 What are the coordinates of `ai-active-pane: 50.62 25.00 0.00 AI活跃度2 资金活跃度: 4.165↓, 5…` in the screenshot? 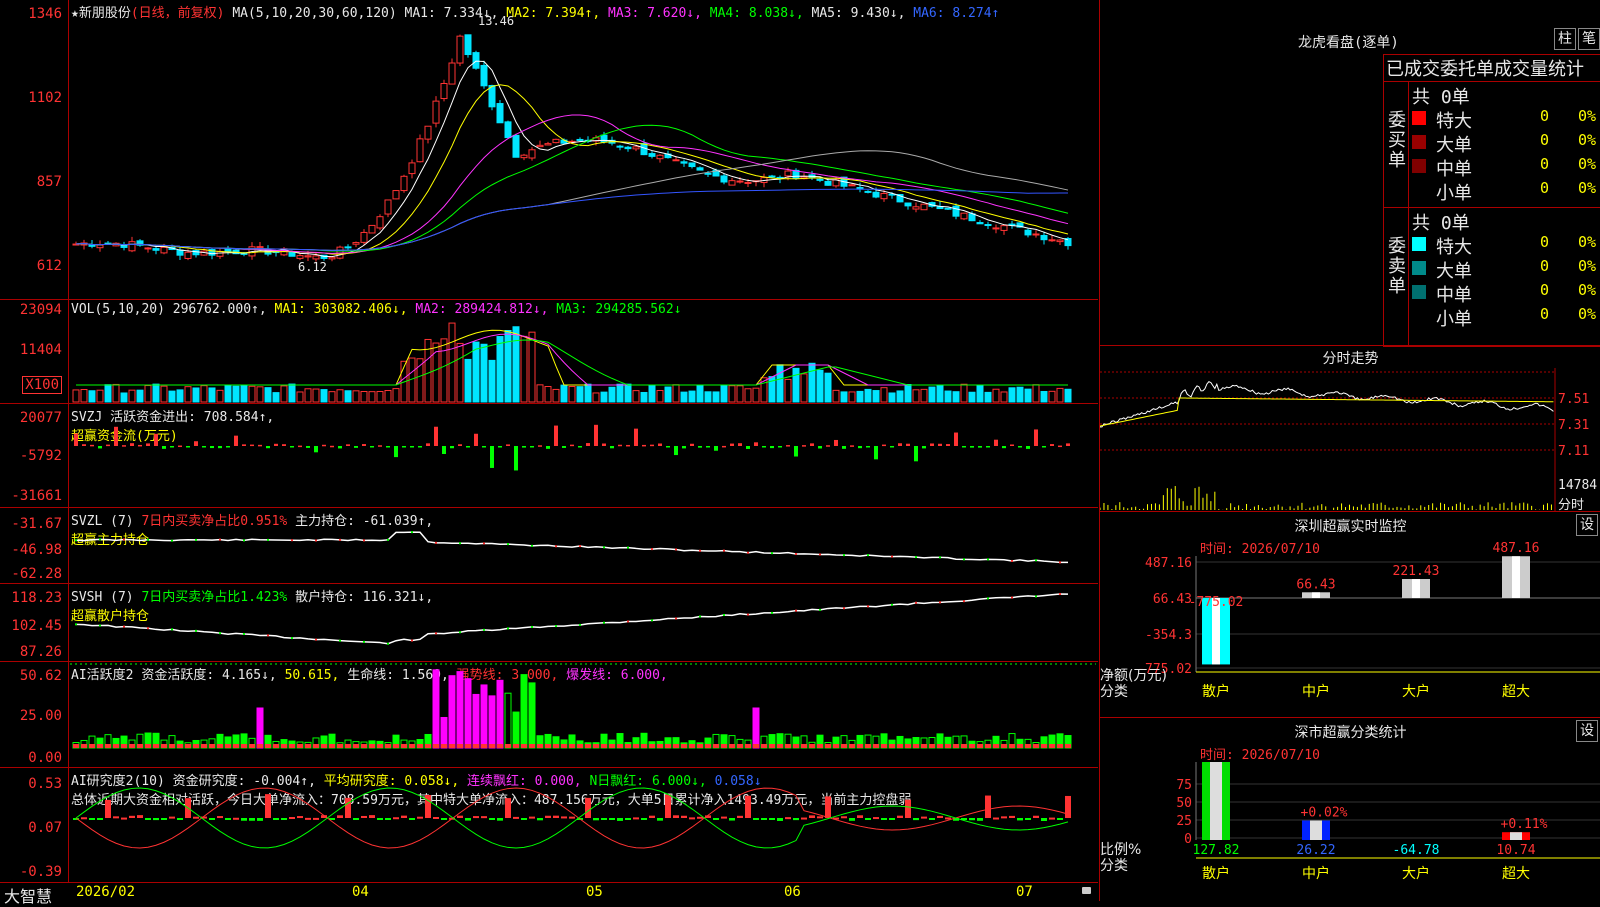 It's located at (549, 714).